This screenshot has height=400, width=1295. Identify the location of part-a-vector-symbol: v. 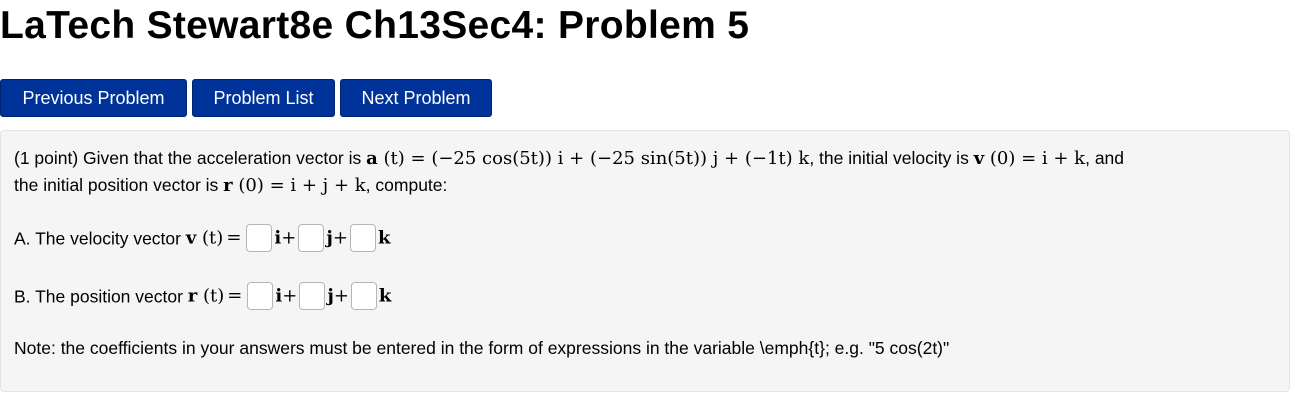
(191, 238).